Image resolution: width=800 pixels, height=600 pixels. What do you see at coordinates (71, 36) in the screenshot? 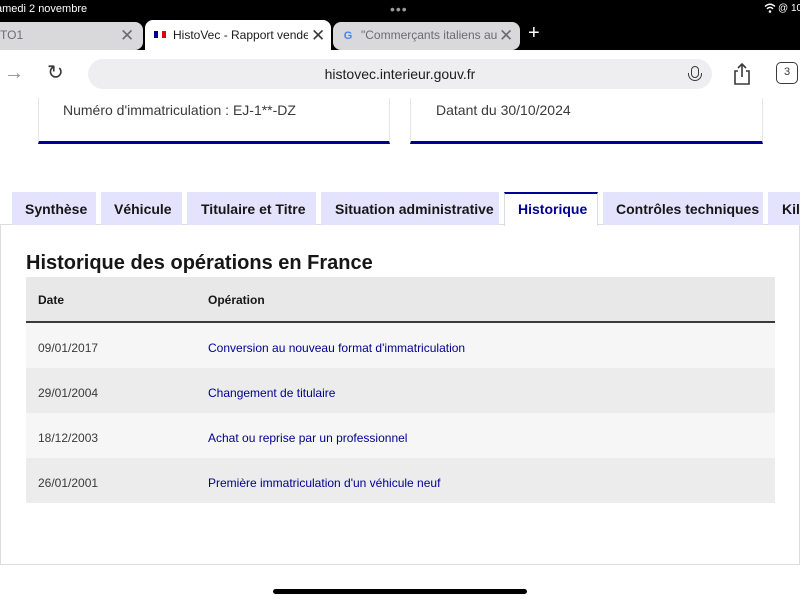
I see `browser-tab-1: TO1 ✕` at bounding box center [71, 36].